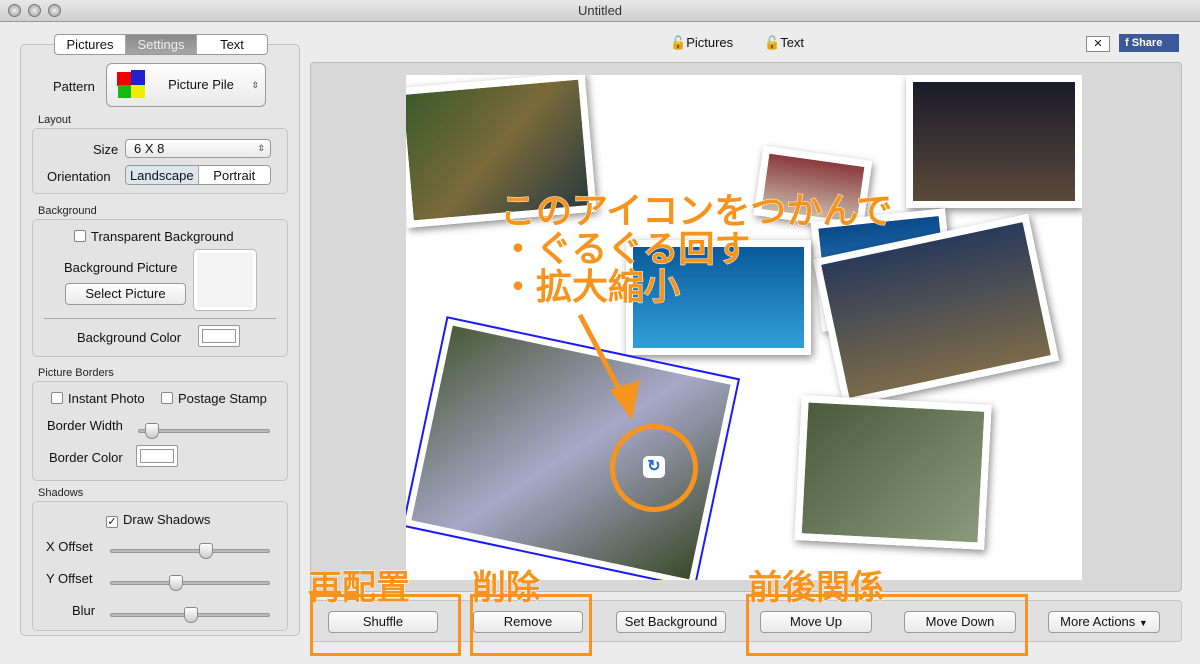 Image resolution: width=1200 pixels, height=664 pixels. What do you see at coordinates (225, 280) in the screenshot?
I see `background-picture-well` at bounding box center [225, 280].